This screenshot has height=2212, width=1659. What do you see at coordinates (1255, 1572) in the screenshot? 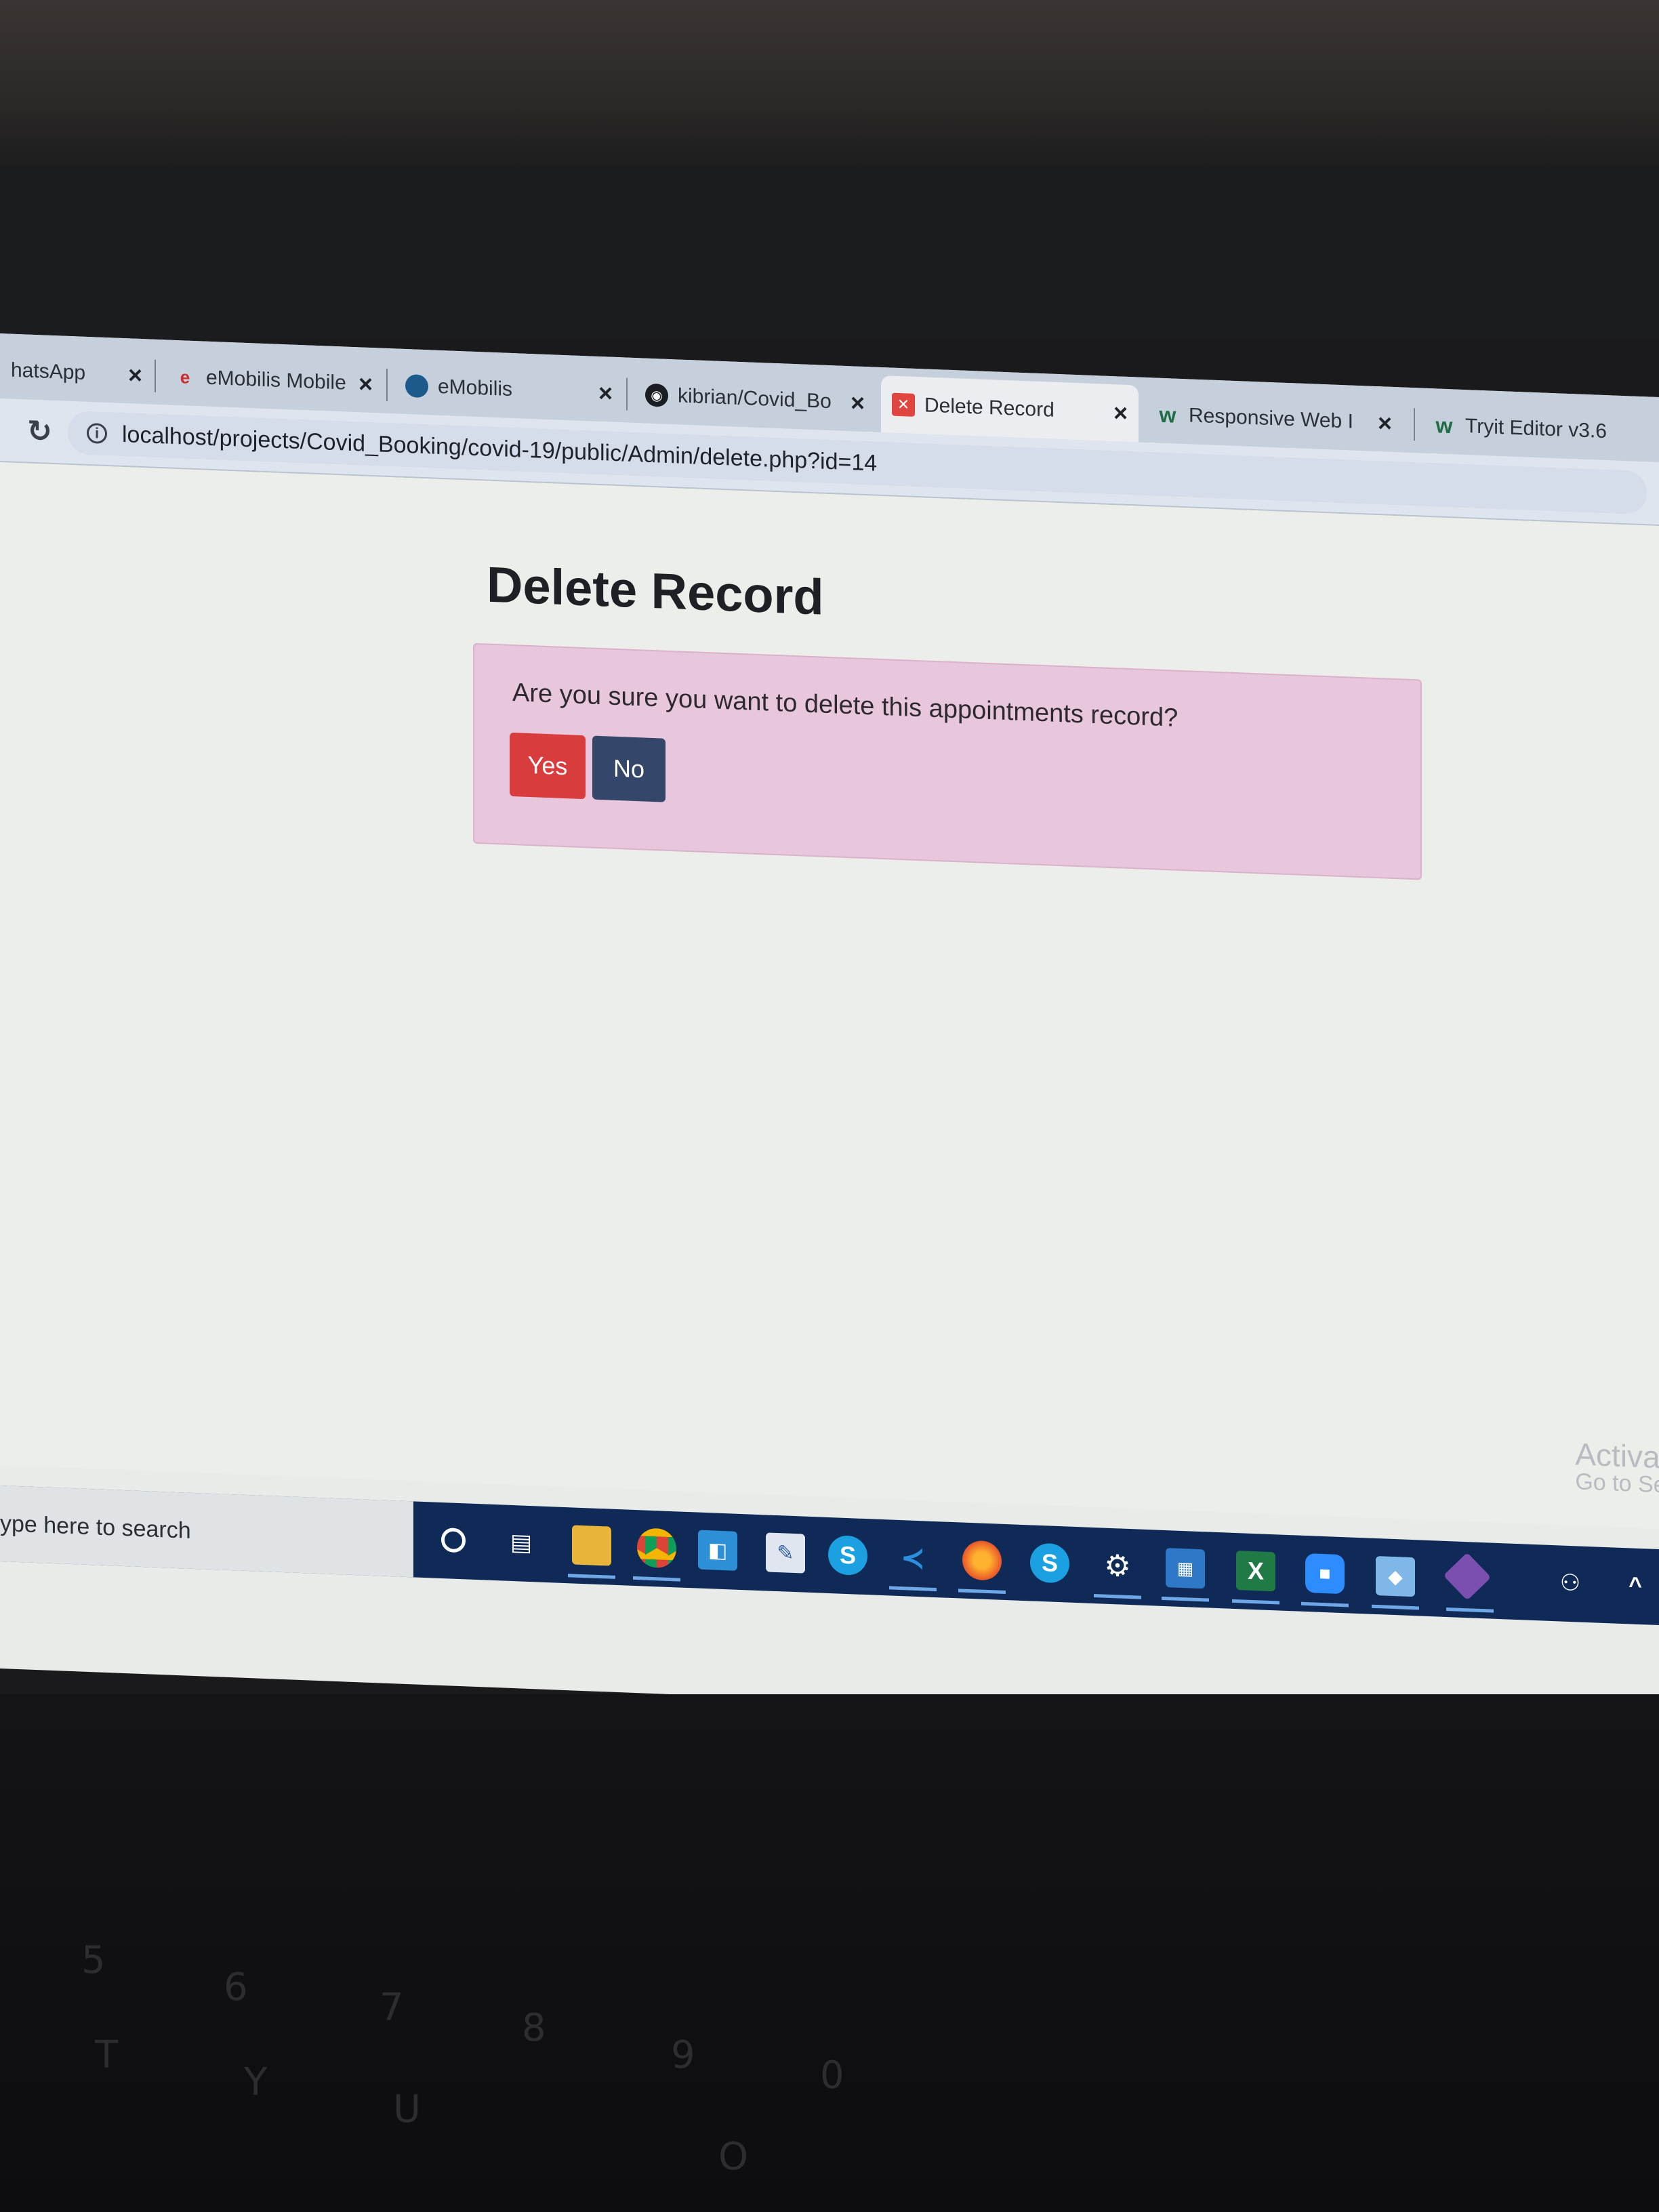
I see `excel-icon: X` at bounding box center [1255, 1572].